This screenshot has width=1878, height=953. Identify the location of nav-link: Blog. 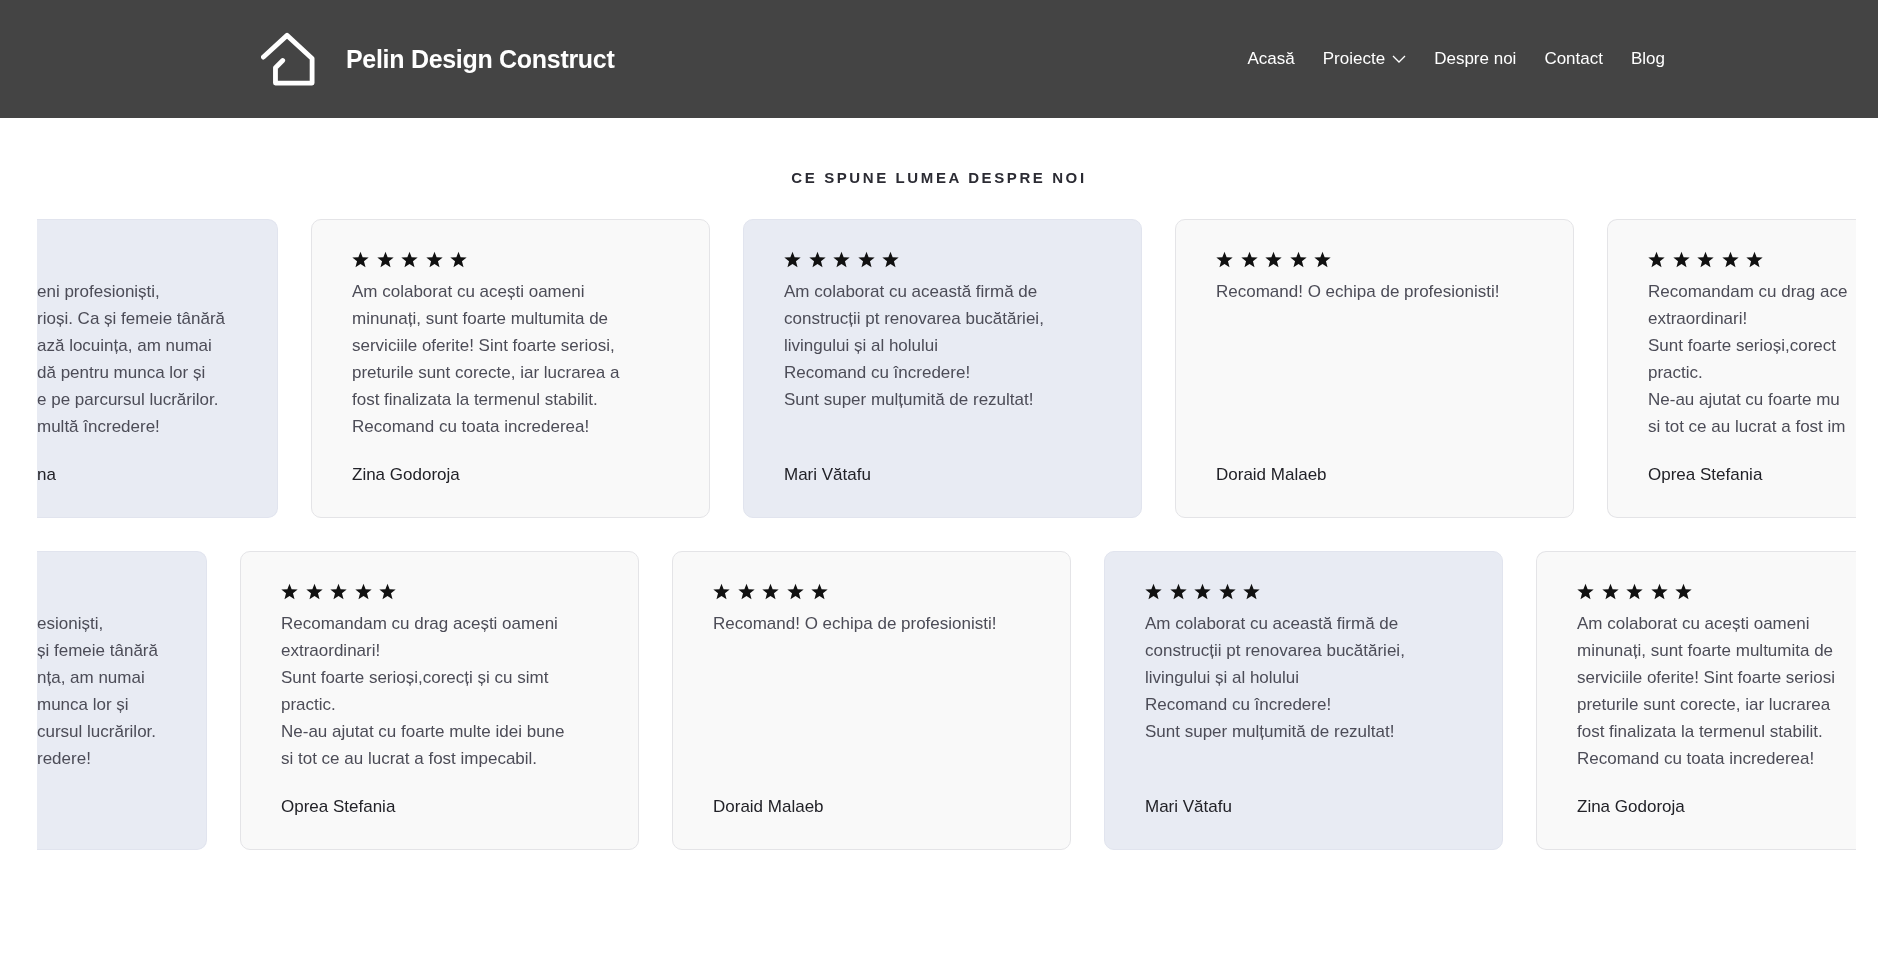
(1647, 59).